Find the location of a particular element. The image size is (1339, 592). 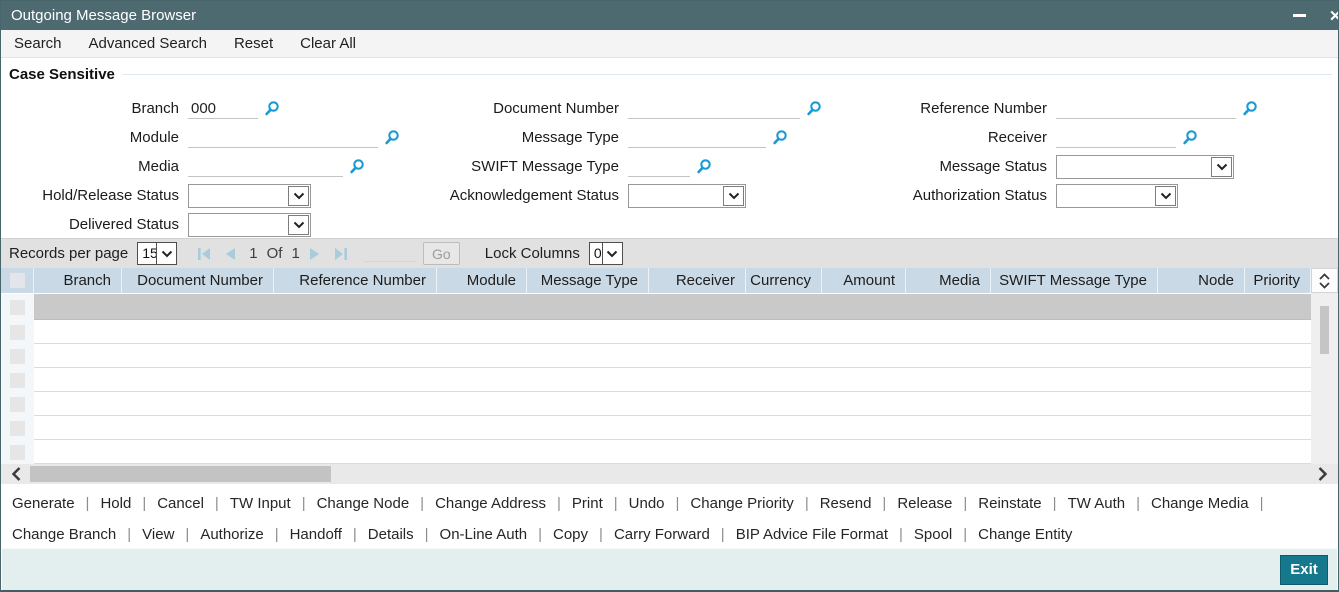

branch-search-icon is located at coordinates (272, 108).